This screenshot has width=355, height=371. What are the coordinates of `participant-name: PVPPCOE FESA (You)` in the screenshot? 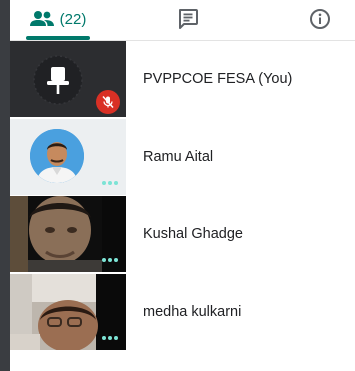 It's located at (218, 79).